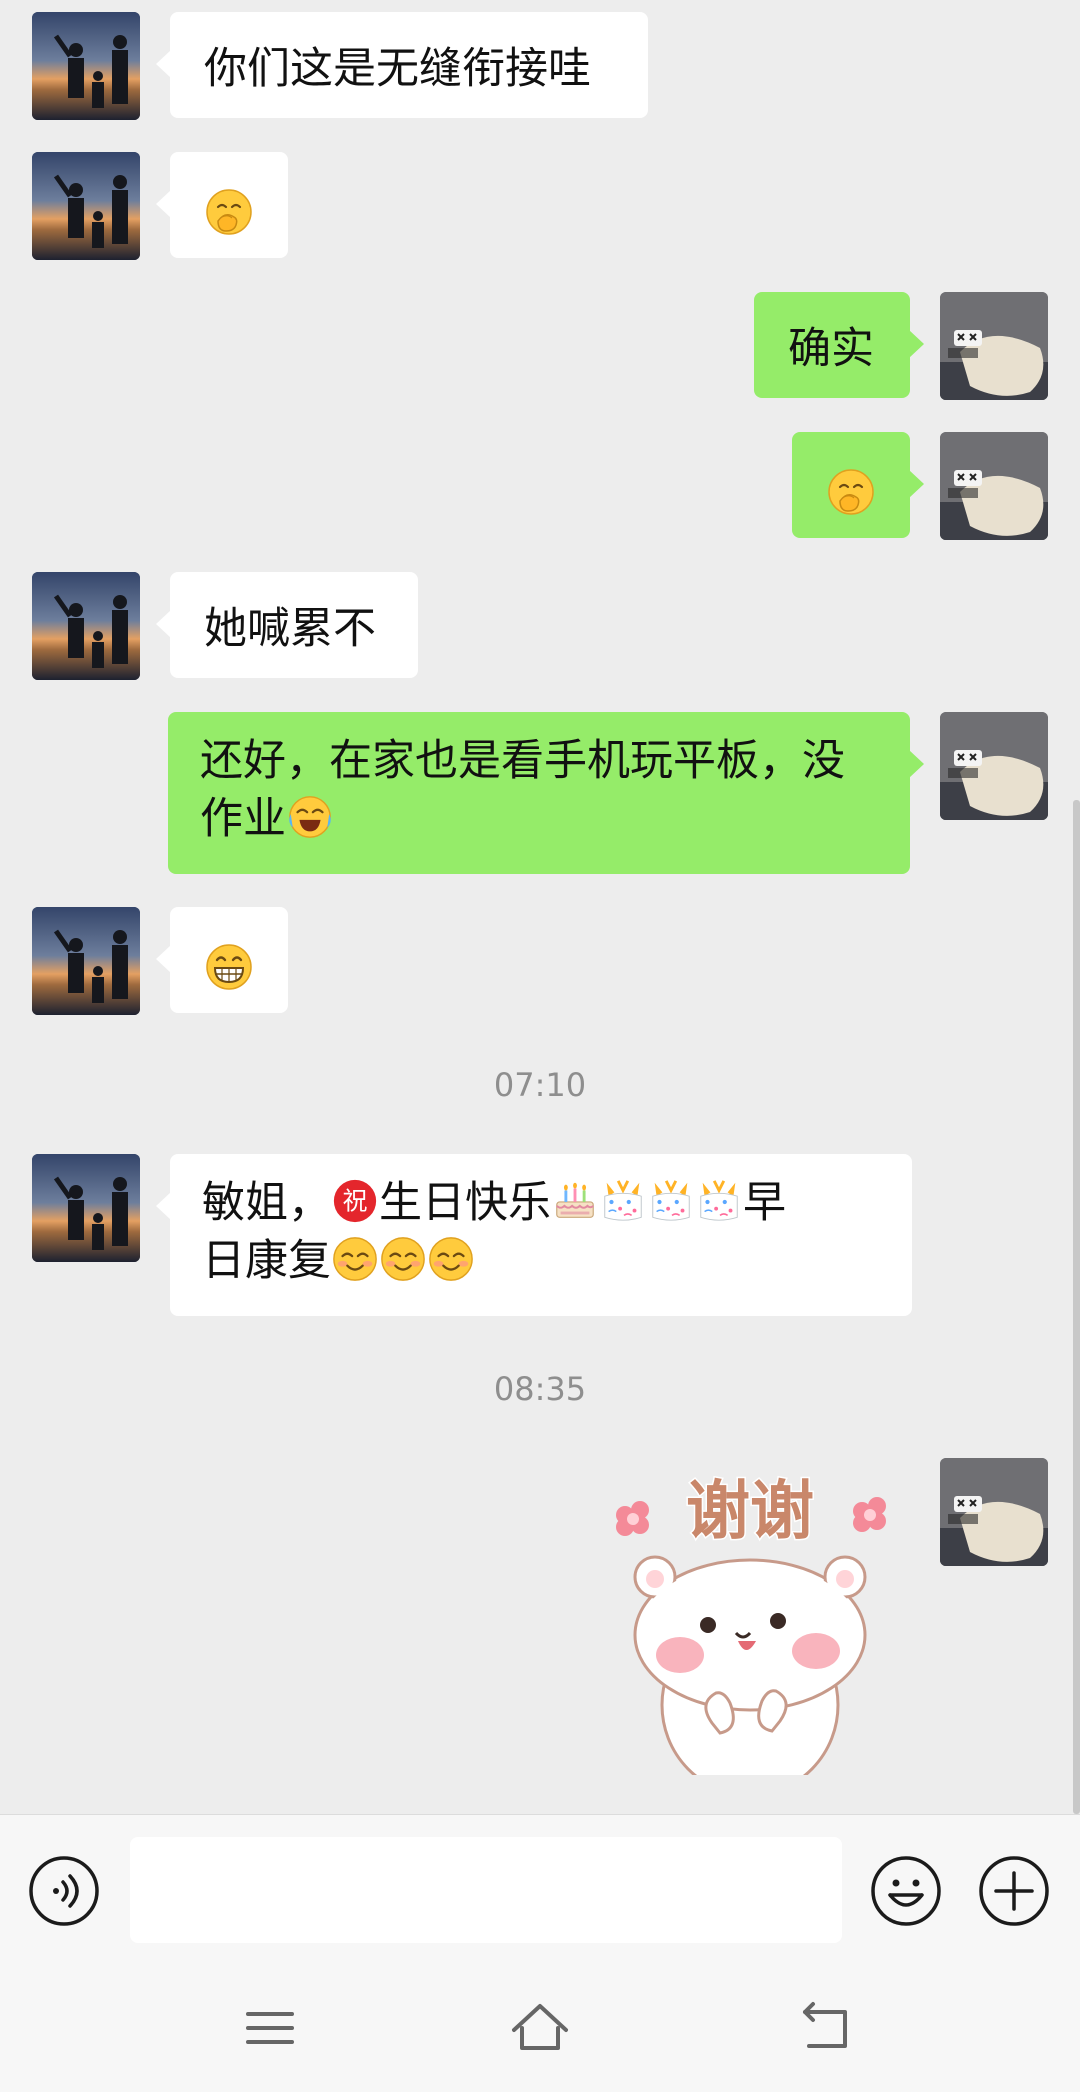 This screenshot has width=1080, height=2092. Describe the element at coordinates (486, 1890) in the screenshot. I see `message-input` at that location.